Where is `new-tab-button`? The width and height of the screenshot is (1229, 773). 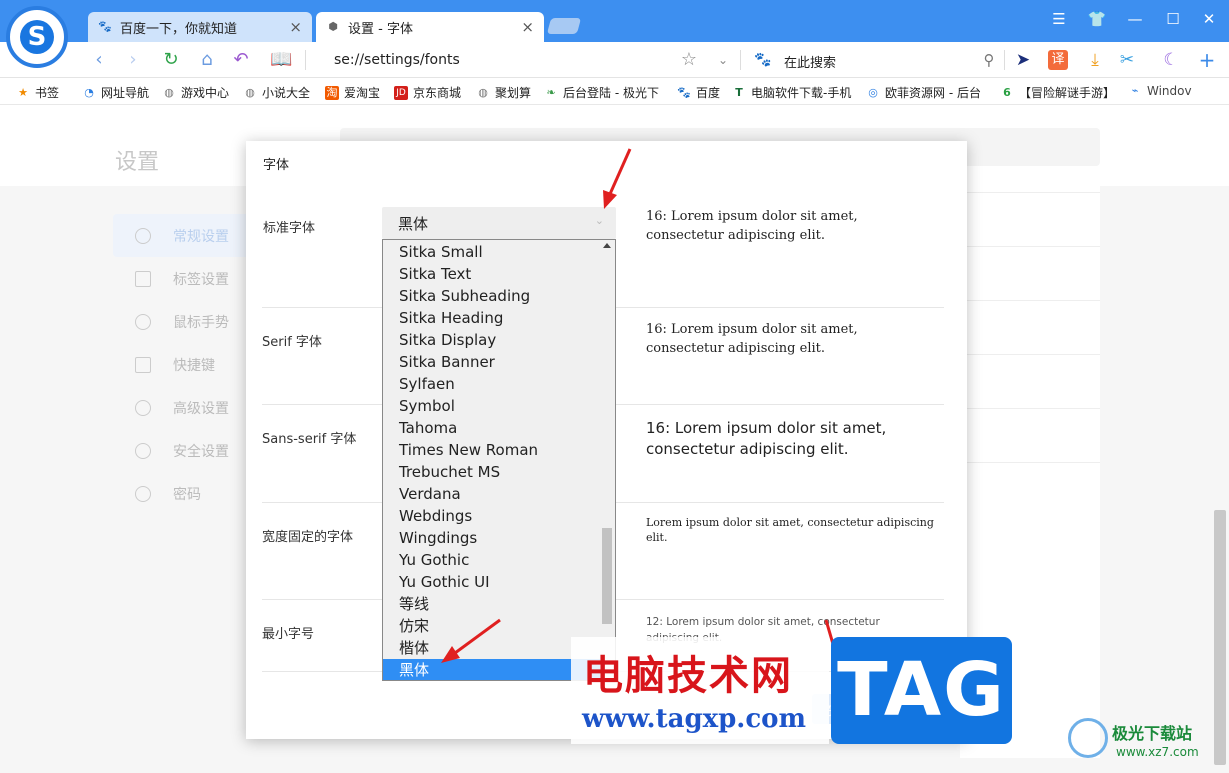 new-tab-button is located at coordinates (564, 26).